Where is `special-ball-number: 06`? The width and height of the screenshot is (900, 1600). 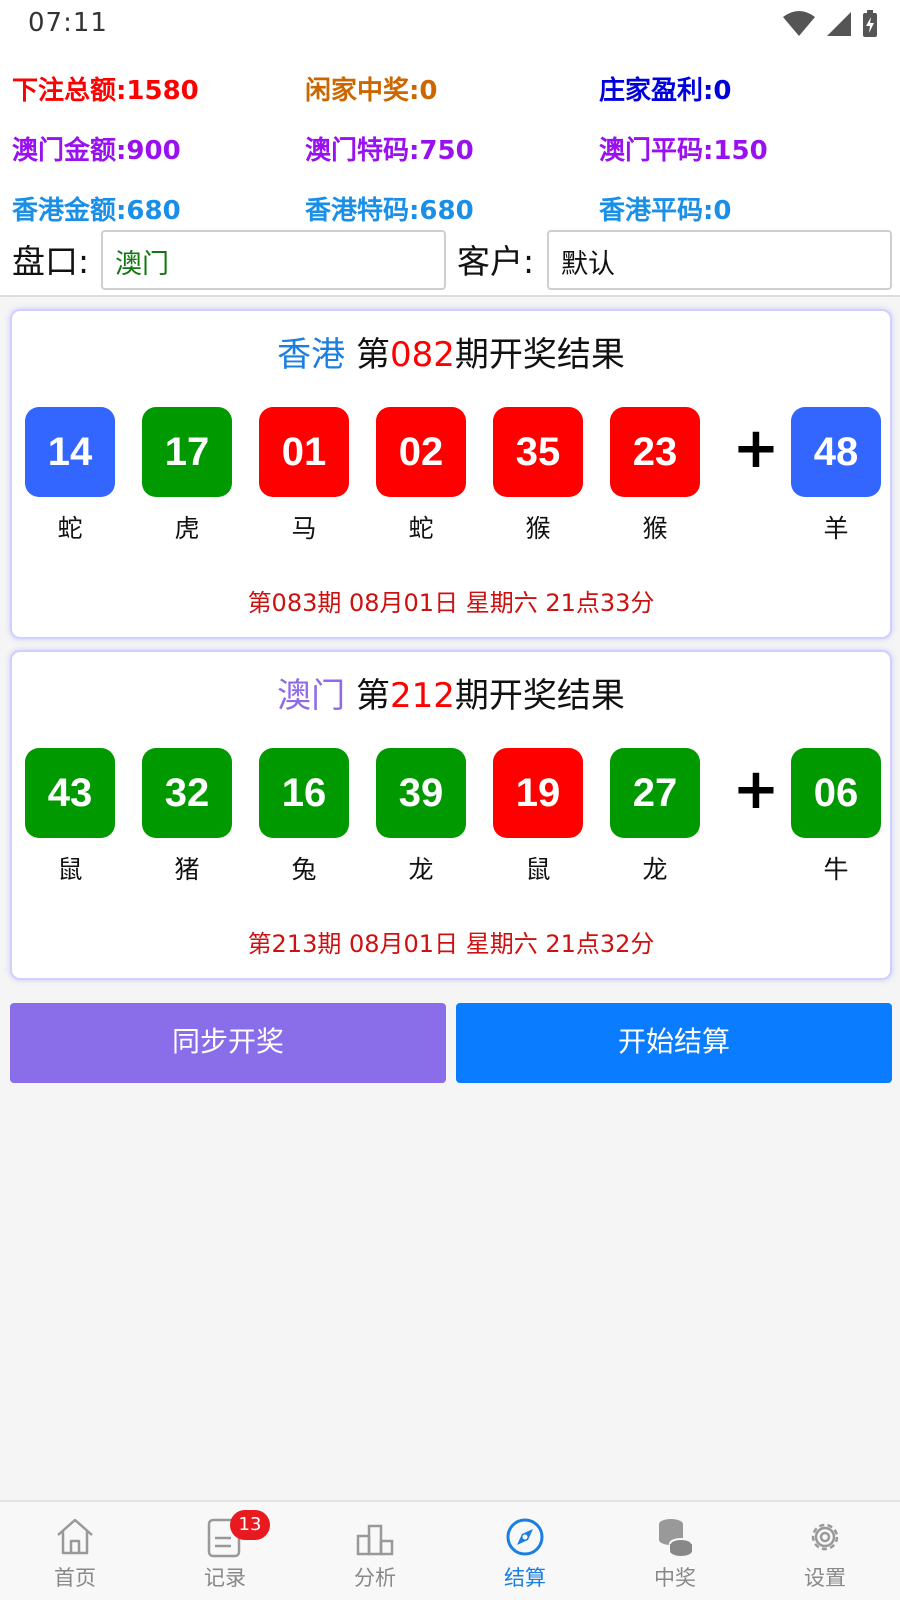
special-ball-number: 06 is located at coordinates (836, 793).